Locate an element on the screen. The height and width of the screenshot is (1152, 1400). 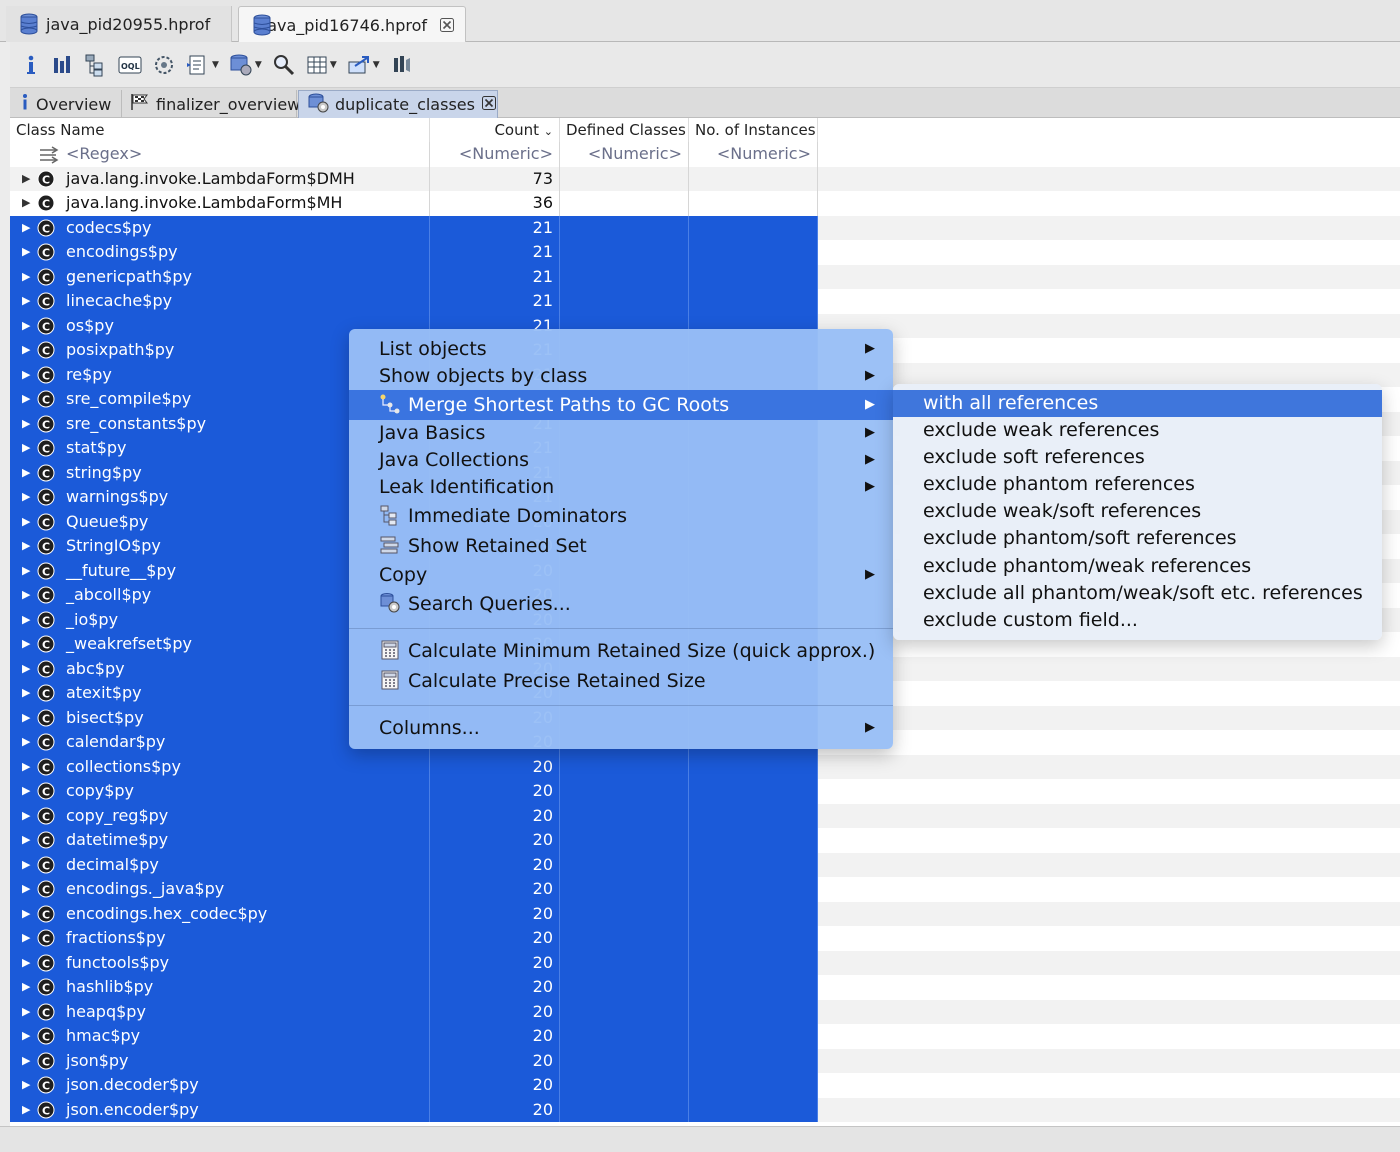
table-row: ▶ Cencodings$py 21 is located at coordinates (705, 252).